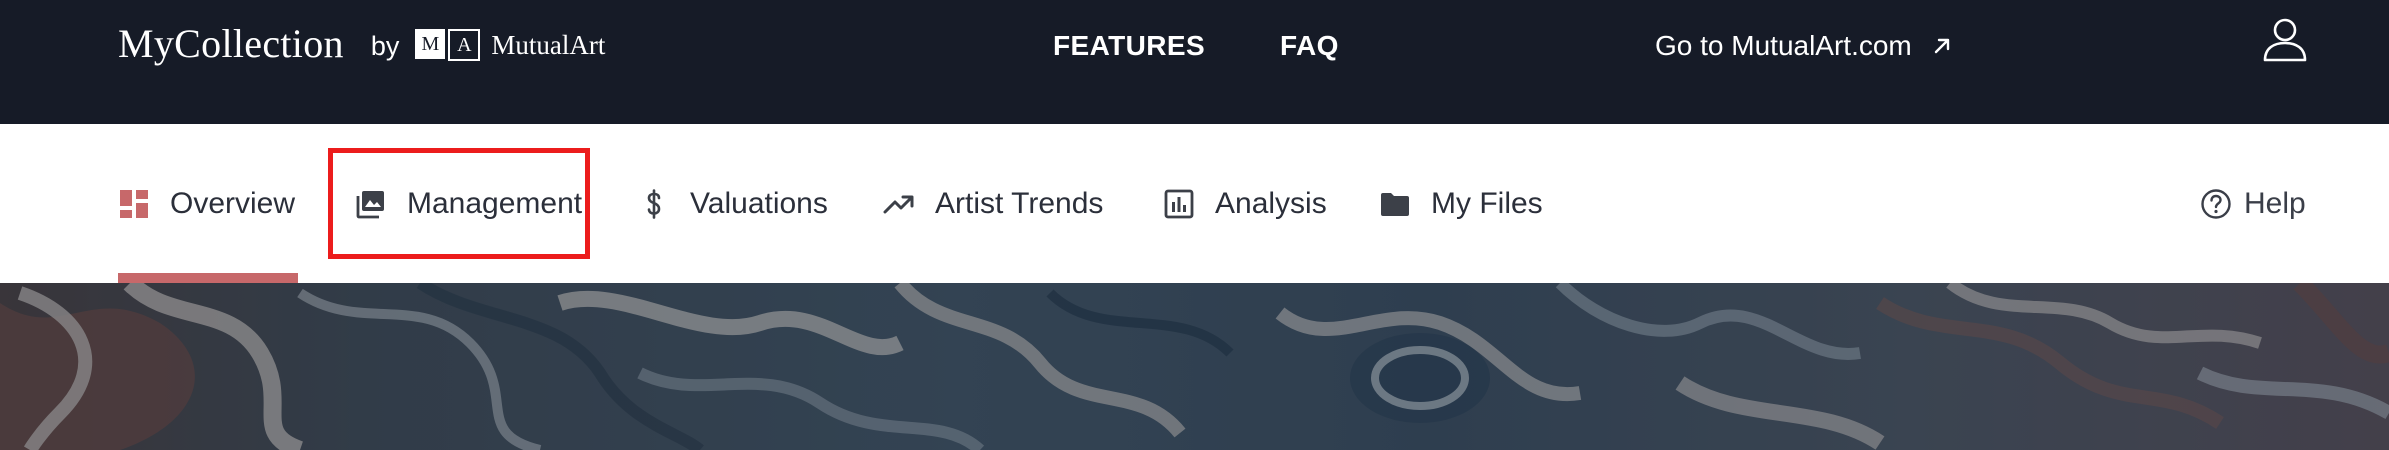 This screenshot has width=2389, height=450. Describe the element at coordinates (1309, 46) in the screenshot. I see `nav-faq-link: FAQ` at that location.